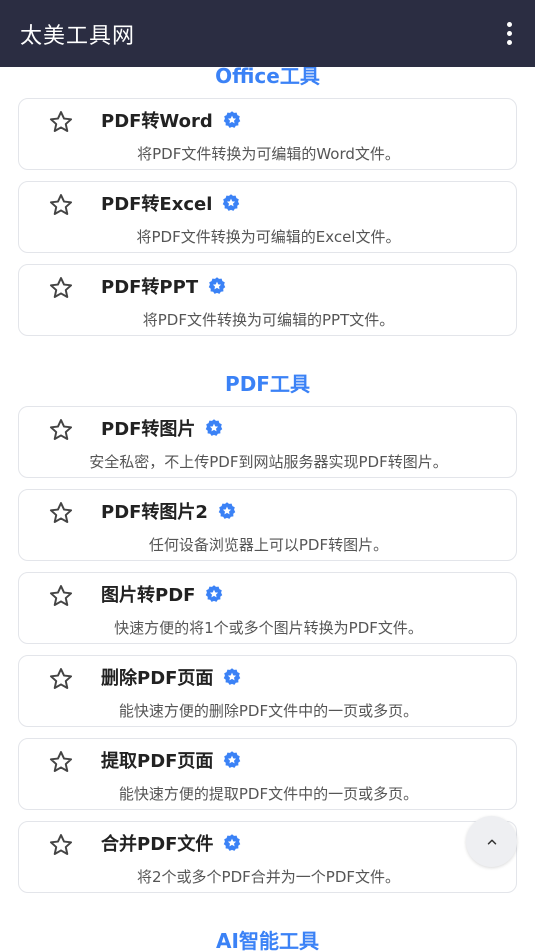 This screenshot has height=951, width=535. Describe the element at coordinates (267, 33) in the screenshot. I see `app-bar: 太美工具网` at that location.